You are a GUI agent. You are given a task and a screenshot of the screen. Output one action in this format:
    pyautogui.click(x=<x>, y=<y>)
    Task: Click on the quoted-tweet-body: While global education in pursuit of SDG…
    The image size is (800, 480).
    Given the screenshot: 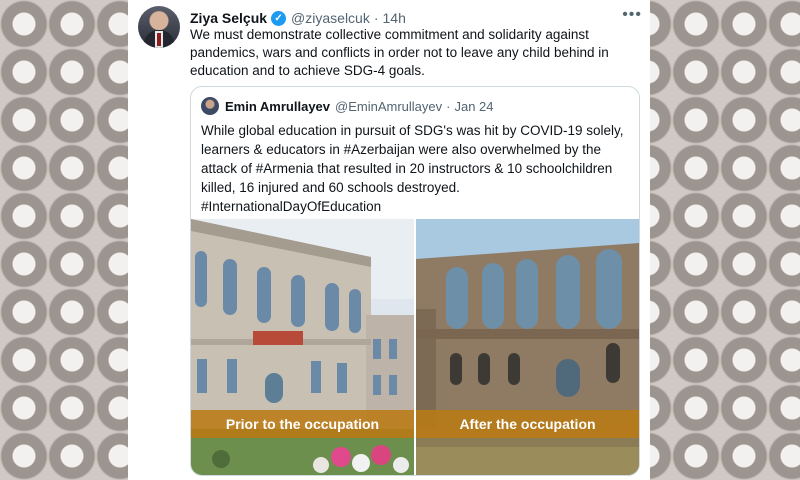 What is the action you would take?
    pyautogui.click(x=412, y=159)
    